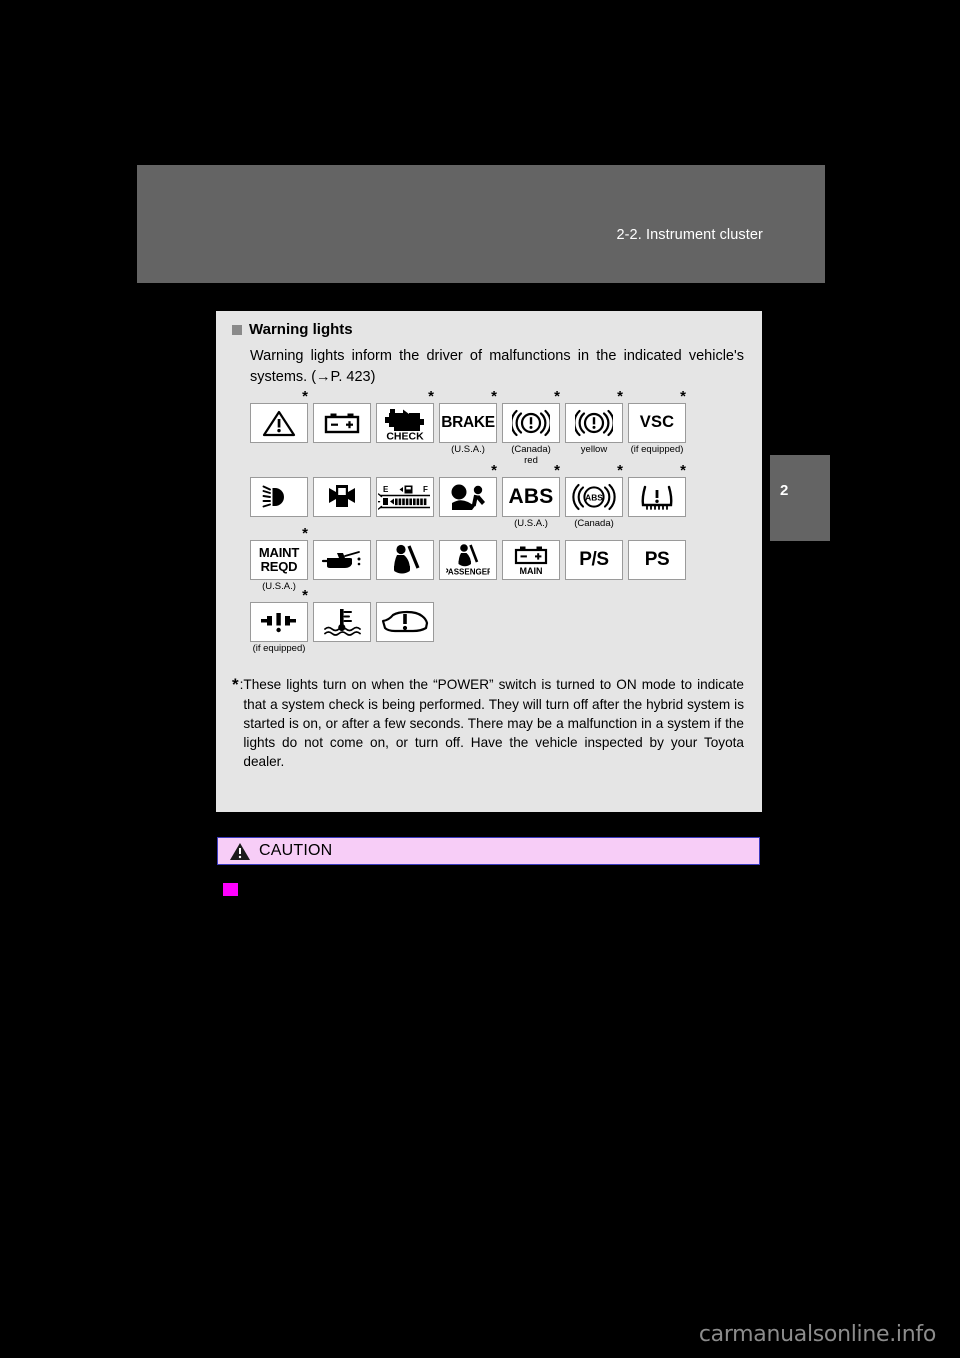 This screenshot has width=960, height=1358. What do you see at coordinates (273, 496) in the screenshot?
I see `headlight-icon` at bounding box center [273, 496].